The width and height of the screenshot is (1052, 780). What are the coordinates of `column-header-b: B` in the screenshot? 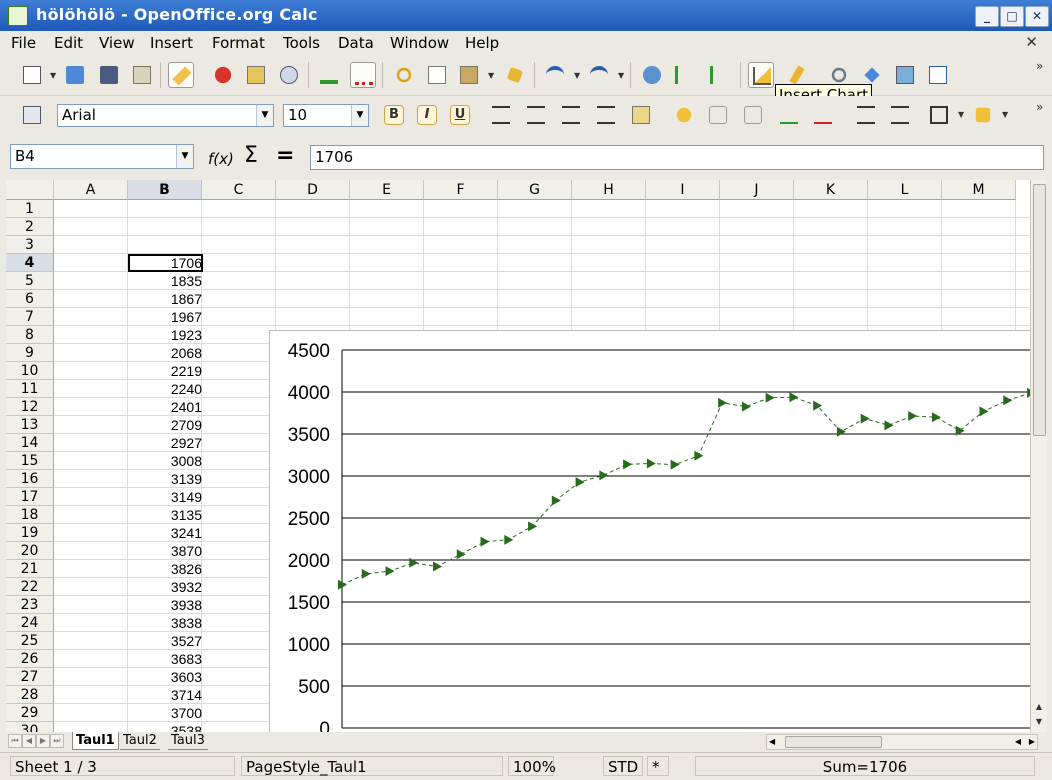 It's located at (165, 190).